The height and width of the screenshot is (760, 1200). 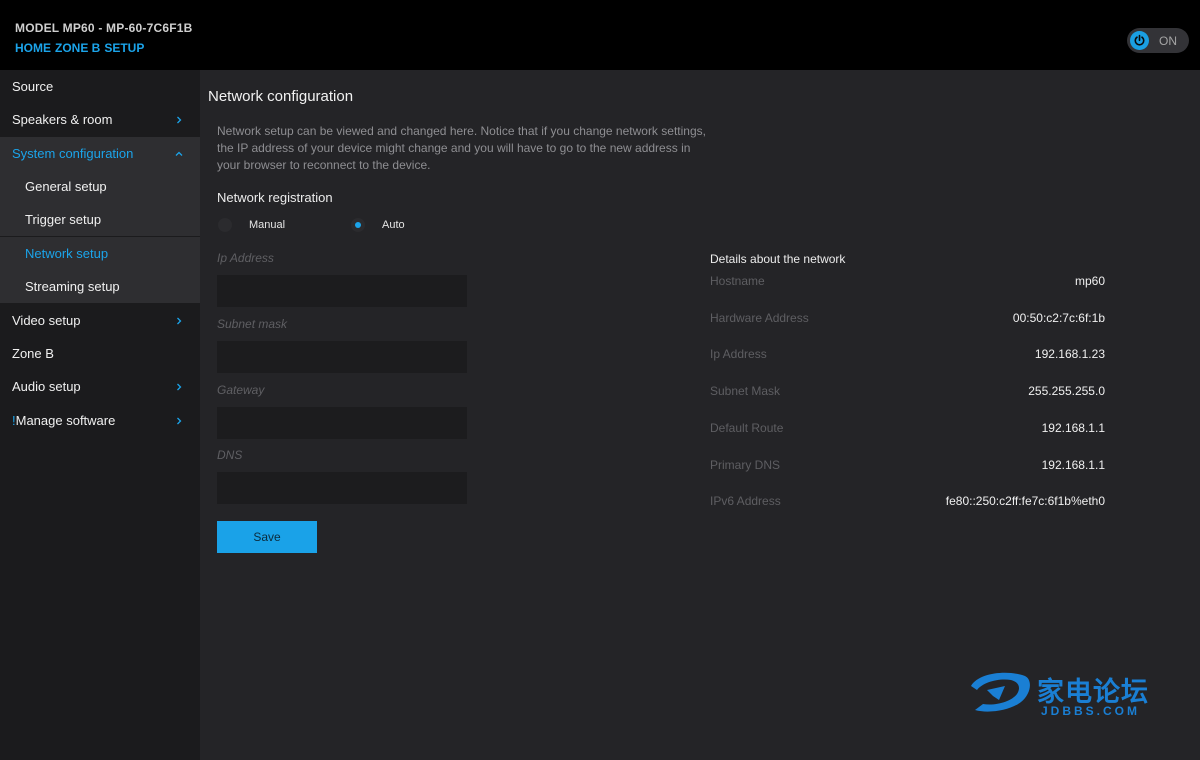 What do you see at coordinates (747, 428) in the screenshot?
I see `detail-key: Default Route` at bounding box center [747, 428].